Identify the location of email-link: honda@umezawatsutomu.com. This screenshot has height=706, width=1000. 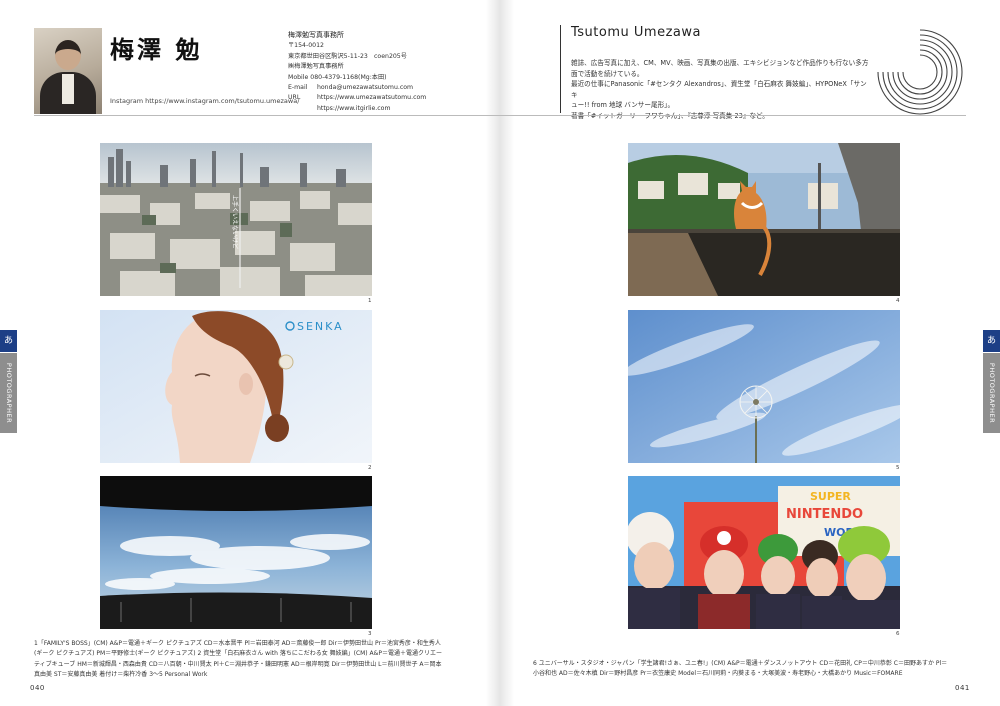
(365, 87).